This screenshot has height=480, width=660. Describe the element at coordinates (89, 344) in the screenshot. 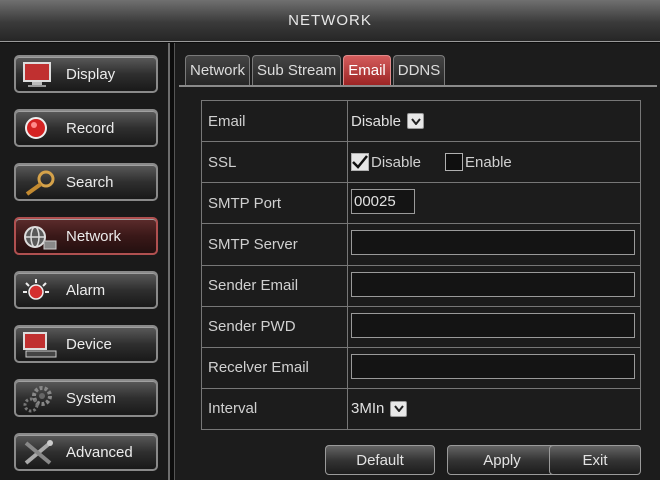

I see `sidebar-item-label: Device` at that location.